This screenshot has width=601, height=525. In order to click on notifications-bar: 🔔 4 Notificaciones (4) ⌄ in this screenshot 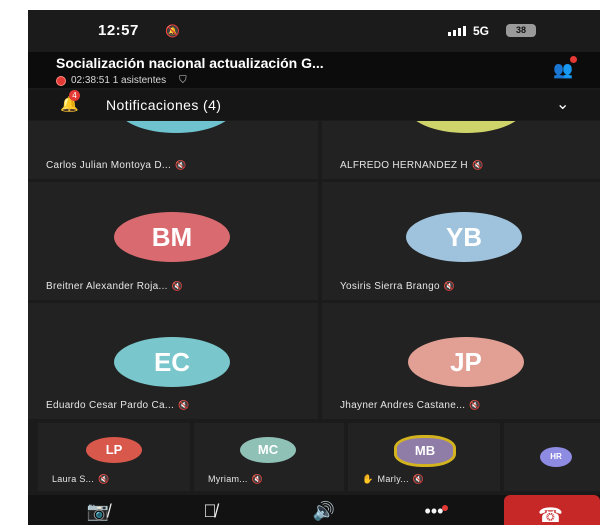, I will do `click(314, 105)`.